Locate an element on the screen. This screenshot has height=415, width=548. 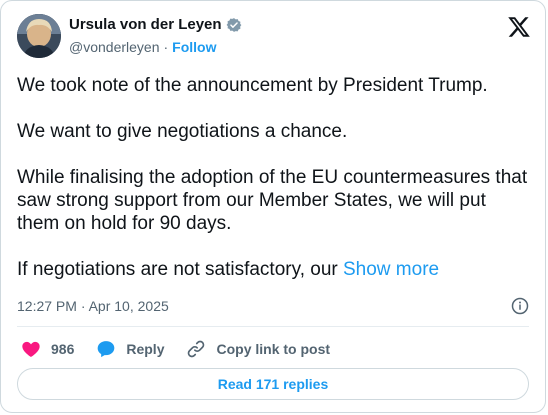
copy-link-label: Copy link to post is located at coordinates (273, 349).